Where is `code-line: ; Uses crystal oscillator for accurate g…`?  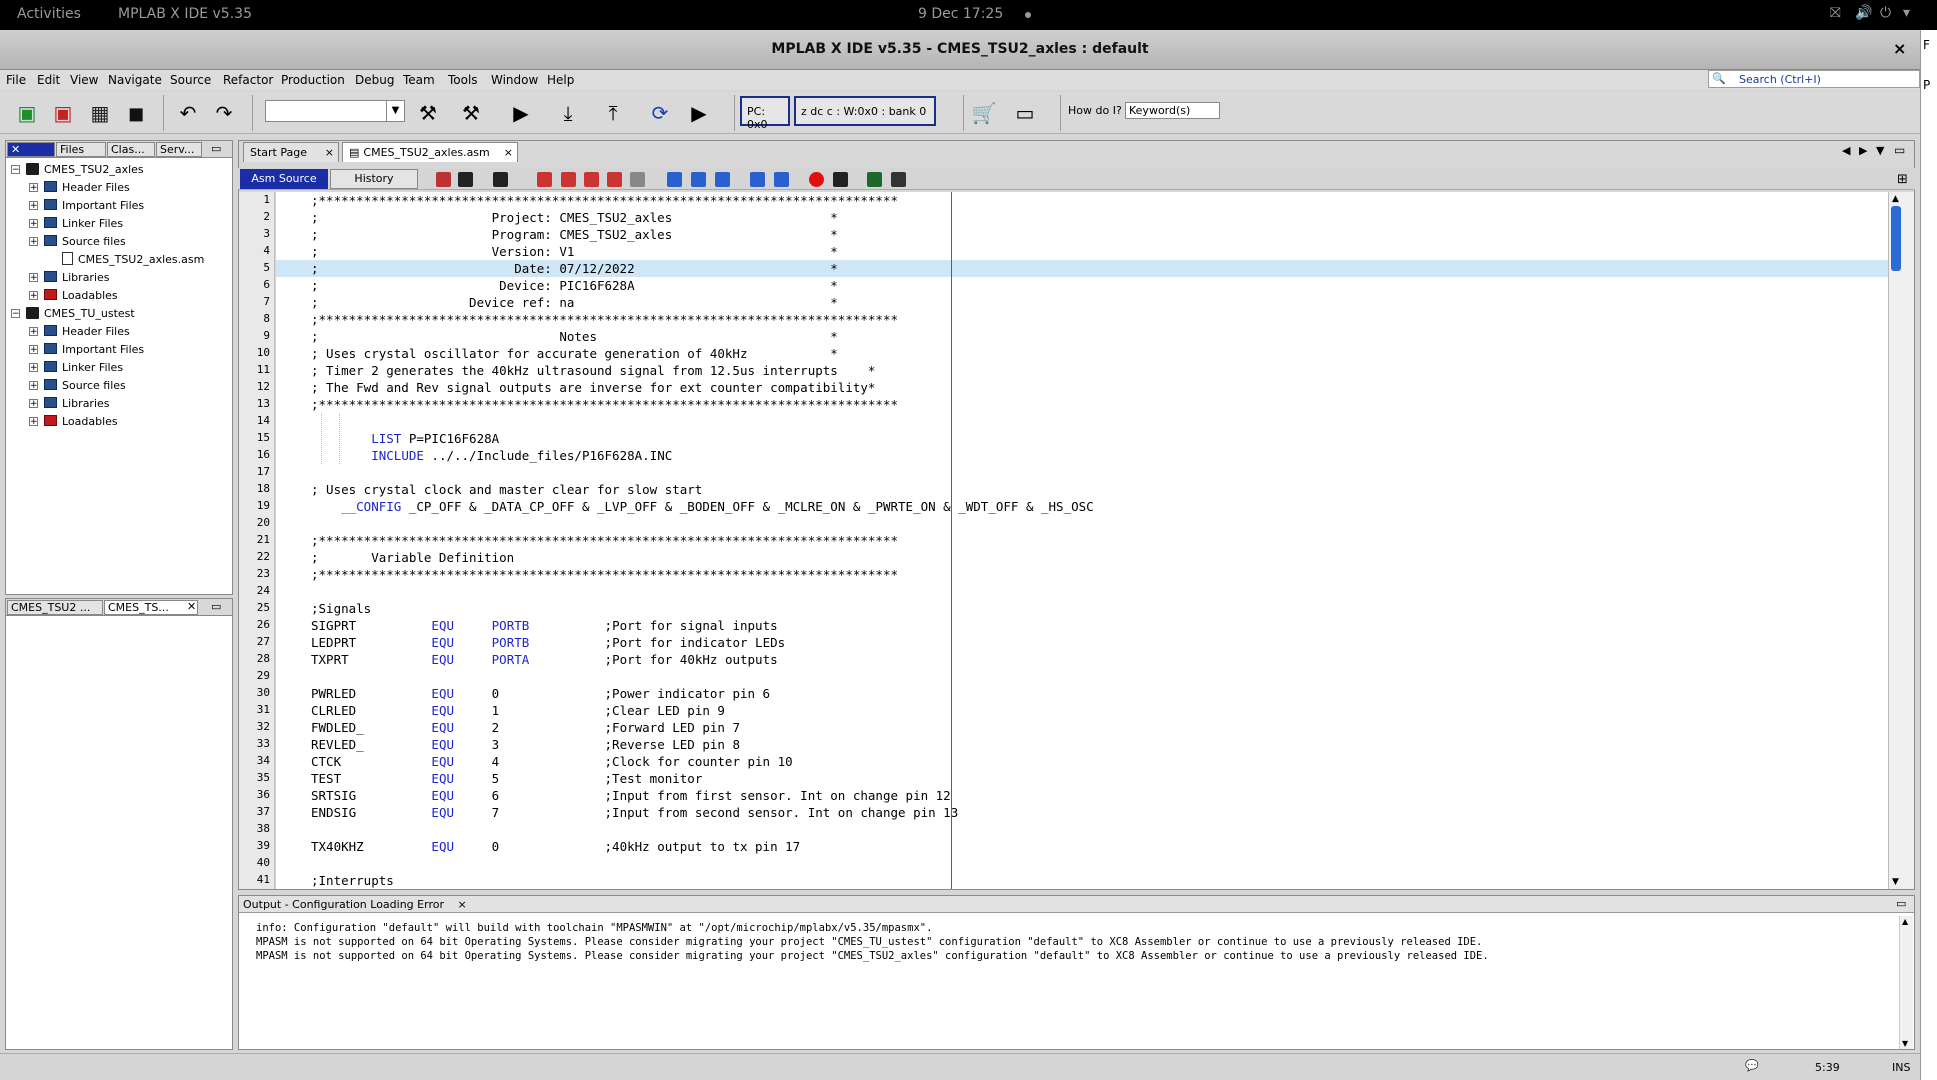 code-line: ; Uses crystal oscillator for accurate g… is located at coordinates (574, 353).